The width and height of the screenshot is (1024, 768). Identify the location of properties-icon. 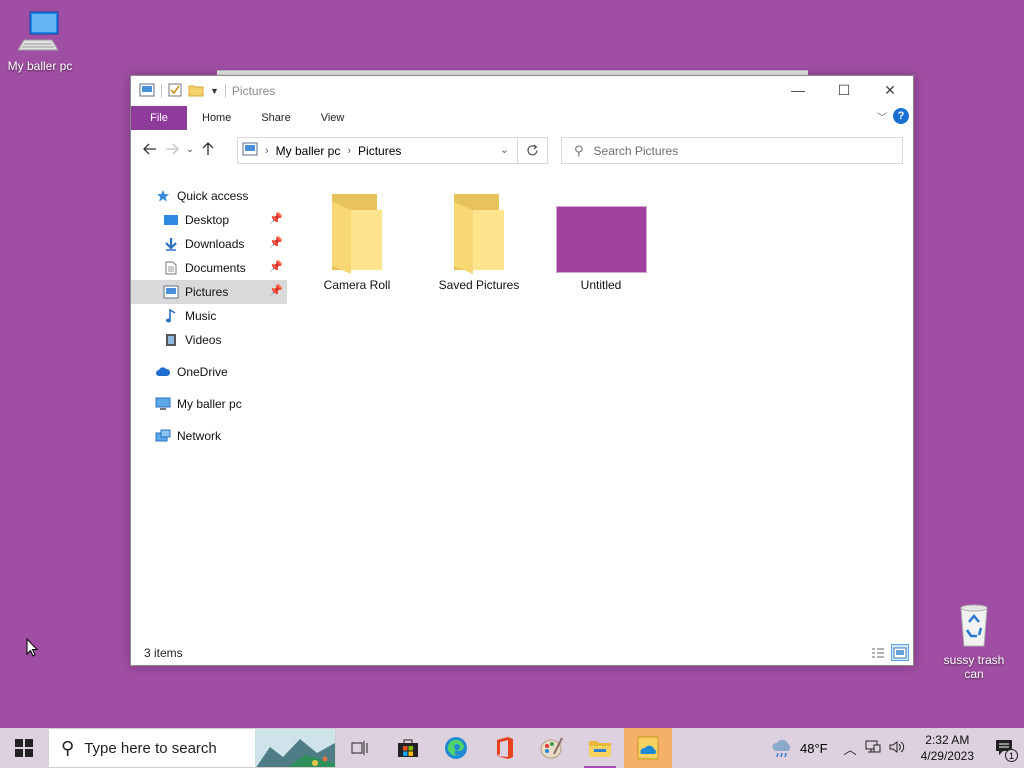
(175, 91).